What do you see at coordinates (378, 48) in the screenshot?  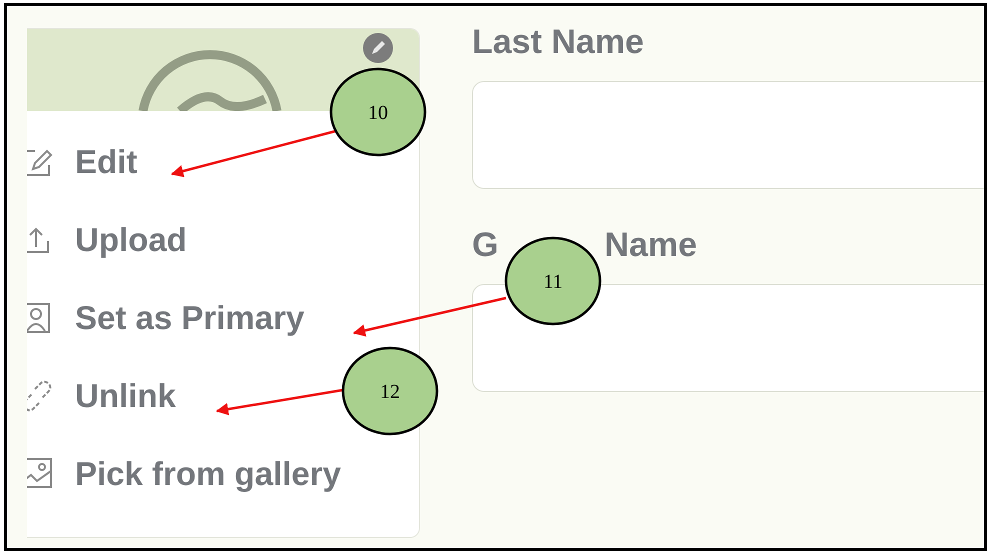 I see `pencil-icon` at bounding box center [378, 48].